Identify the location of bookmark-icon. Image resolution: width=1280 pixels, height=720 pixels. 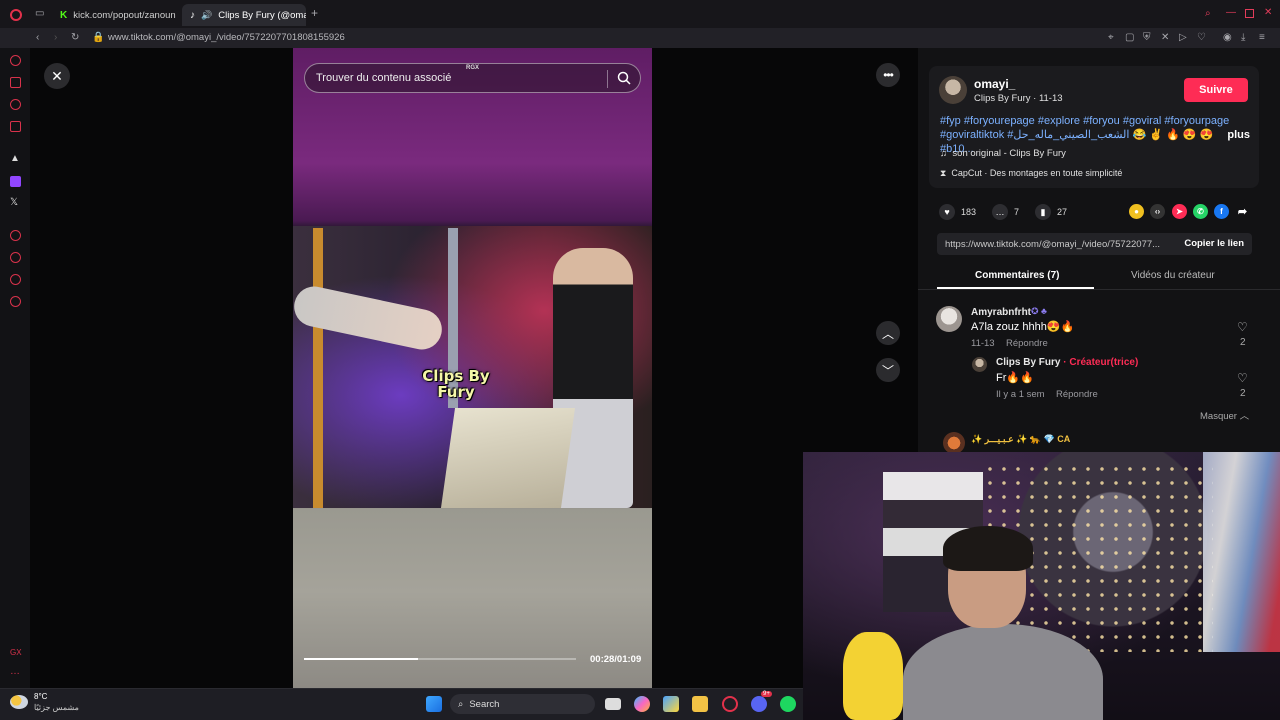
(15, 279).